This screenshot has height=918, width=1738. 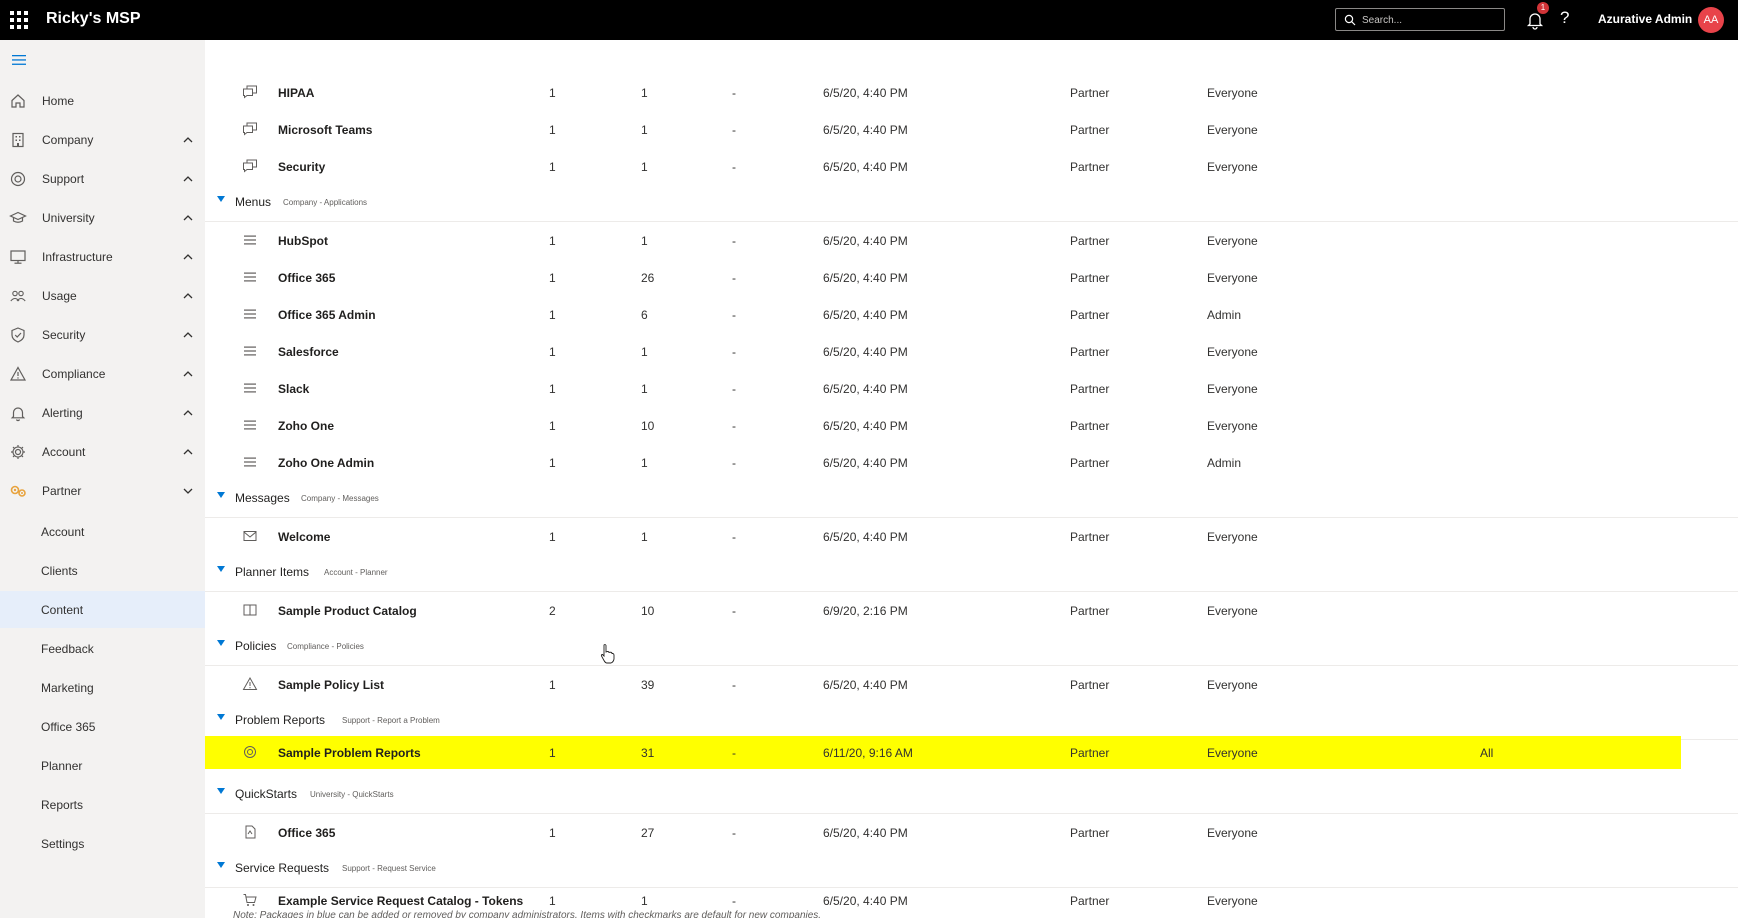 I want to click on chevron-down-icon, so click(x=188, y=491).